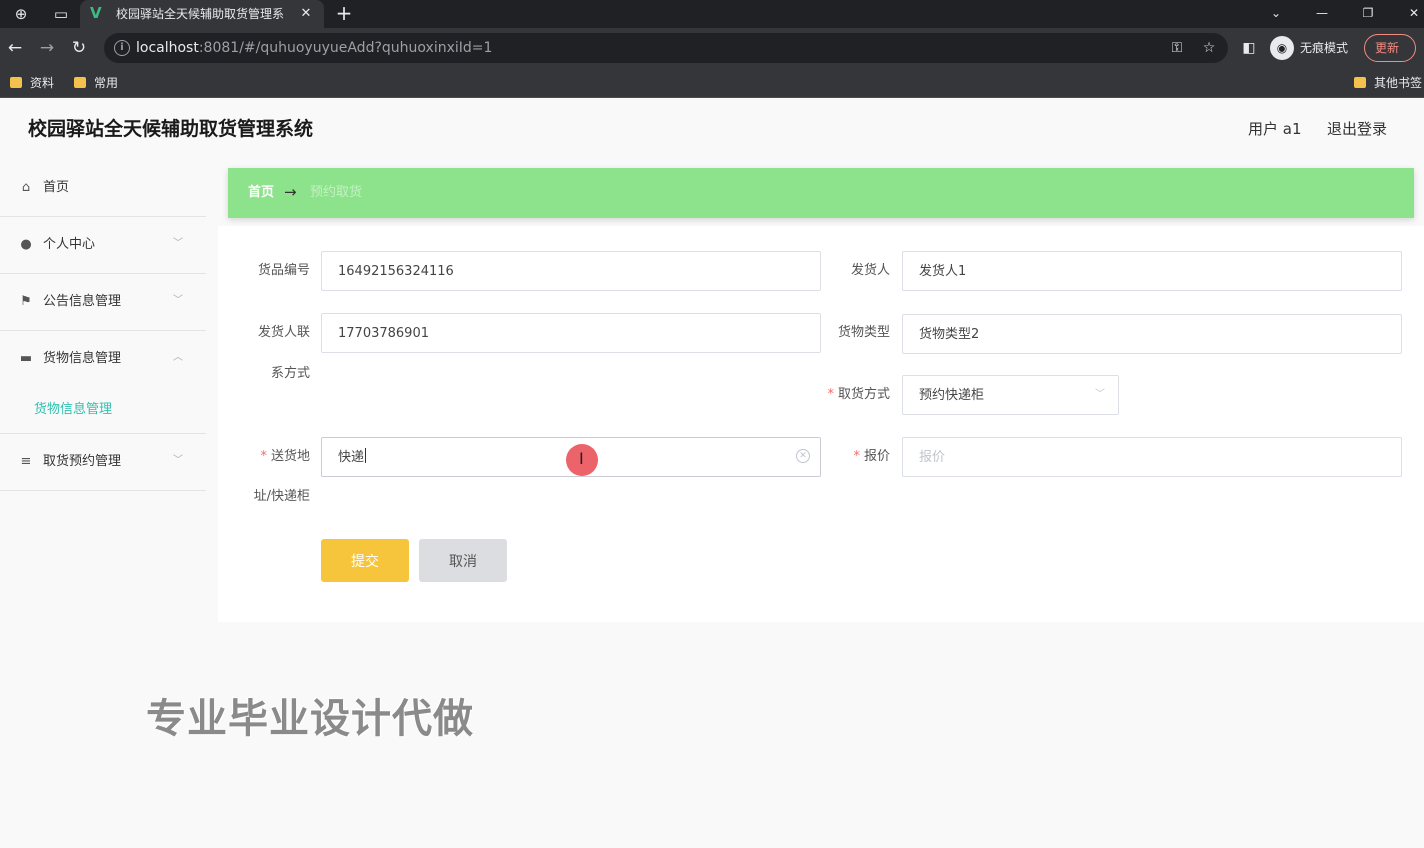  What do you see at coordinates (1357, 129) in the screenshot?
I see `logout-link: 退出登录` at bounding box center [1357, 129].